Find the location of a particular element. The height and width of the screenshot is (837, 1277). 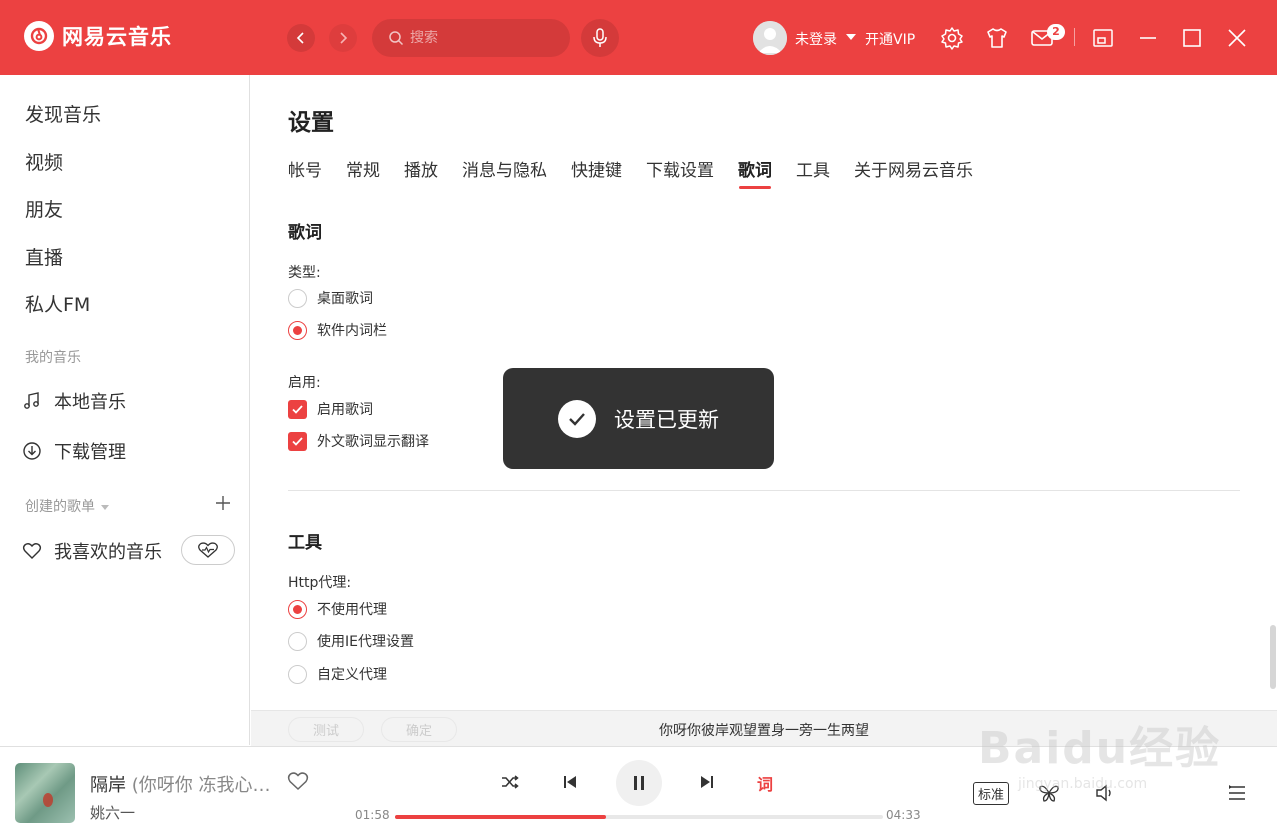

vip-link: 开通VIP is located at coordinates (890, 39).